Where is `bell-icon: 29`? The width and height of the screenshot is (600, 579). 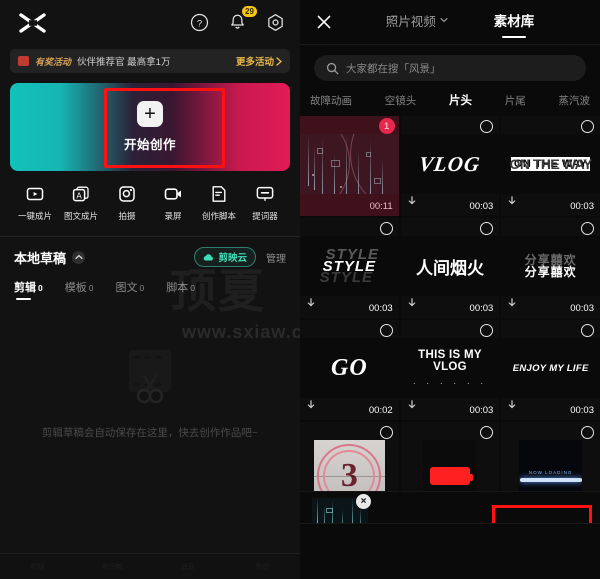 bell-icon: 29 is located at coordinates (241, 19).